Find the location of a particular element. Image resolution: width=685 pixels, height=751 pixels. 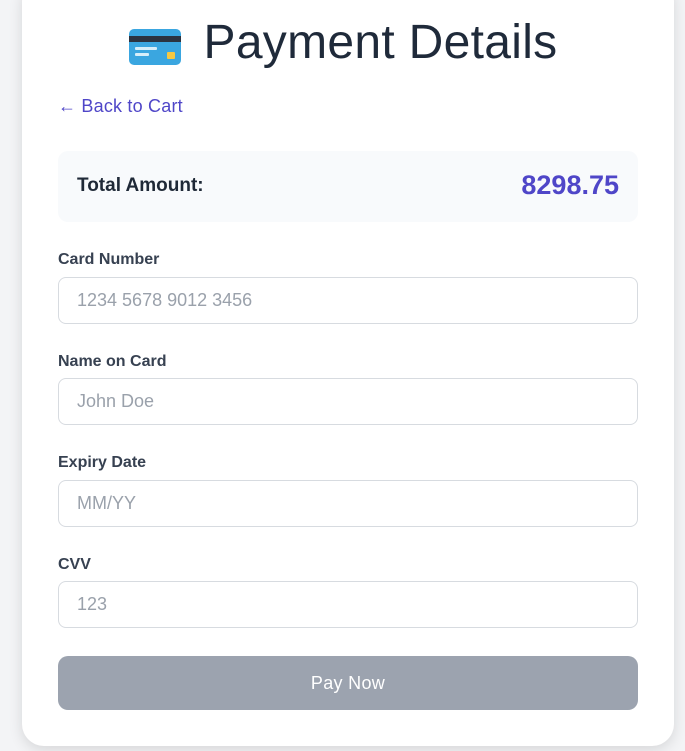

name-on-card-input is located at coordinates (348, 401).